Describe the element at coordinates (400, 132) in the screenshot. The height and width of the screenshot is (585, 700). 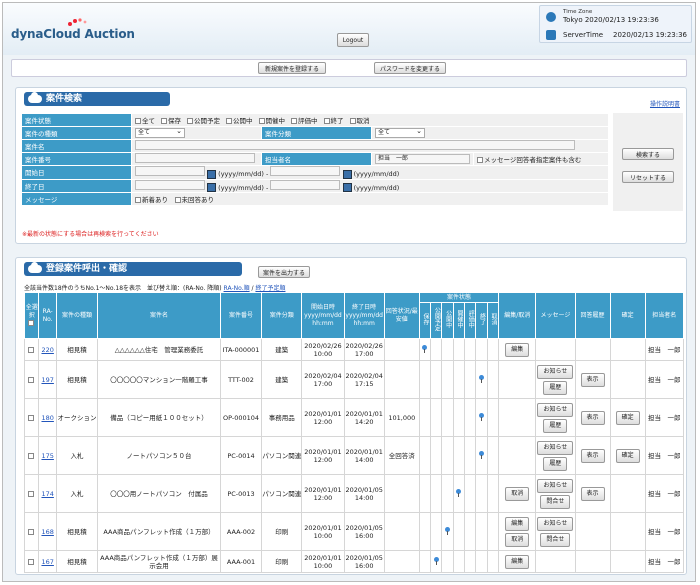
I see `class-select: 全て` at that location.